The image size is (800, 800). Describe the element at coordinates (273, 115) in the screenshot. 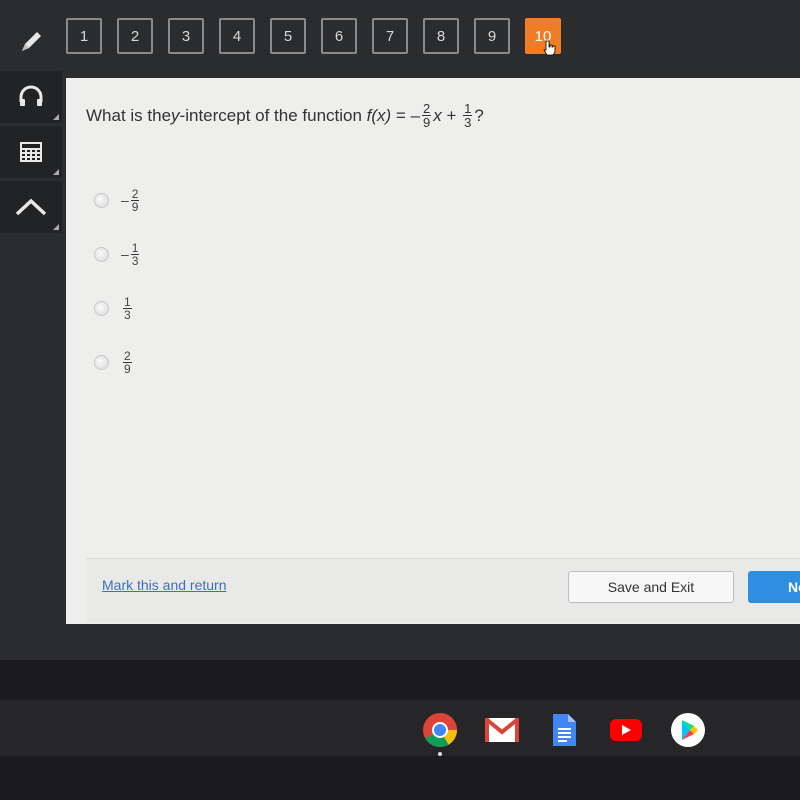

I see `question-middle: -intercept of the function` at that location.